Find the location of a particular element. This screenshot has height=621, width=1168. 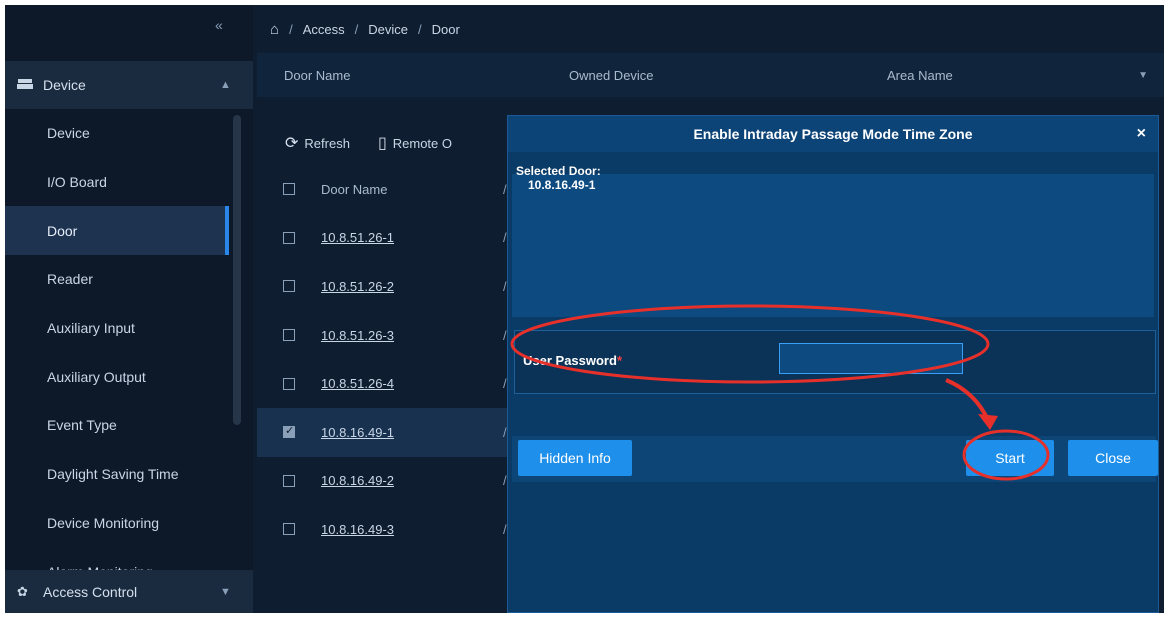

sidebar-group-label: Device is located at coordinates (64, 85).